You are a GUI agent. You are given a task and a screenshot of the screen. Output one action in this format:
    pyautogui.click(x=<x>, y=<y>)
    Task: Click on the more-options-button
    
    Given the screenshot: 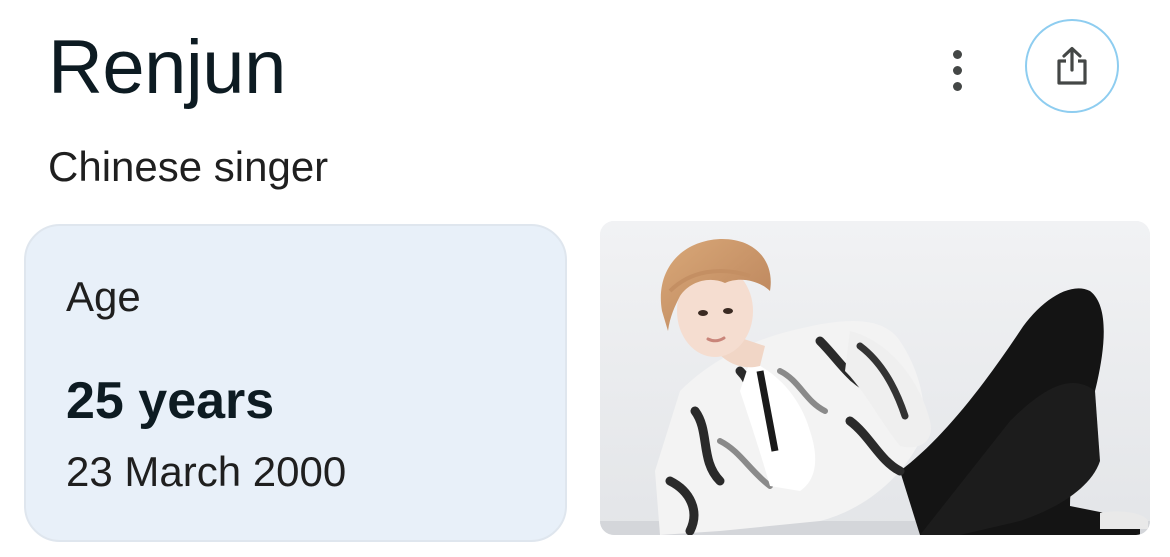 What is the action you would take?
    pyautogui.click(x=957, y=70)
    